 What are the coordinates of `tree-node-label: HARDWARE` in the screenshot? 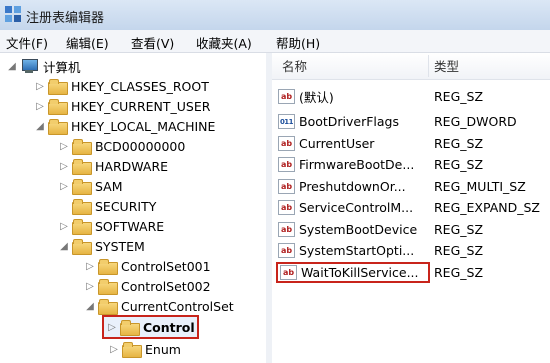 It's located at (132, 166).